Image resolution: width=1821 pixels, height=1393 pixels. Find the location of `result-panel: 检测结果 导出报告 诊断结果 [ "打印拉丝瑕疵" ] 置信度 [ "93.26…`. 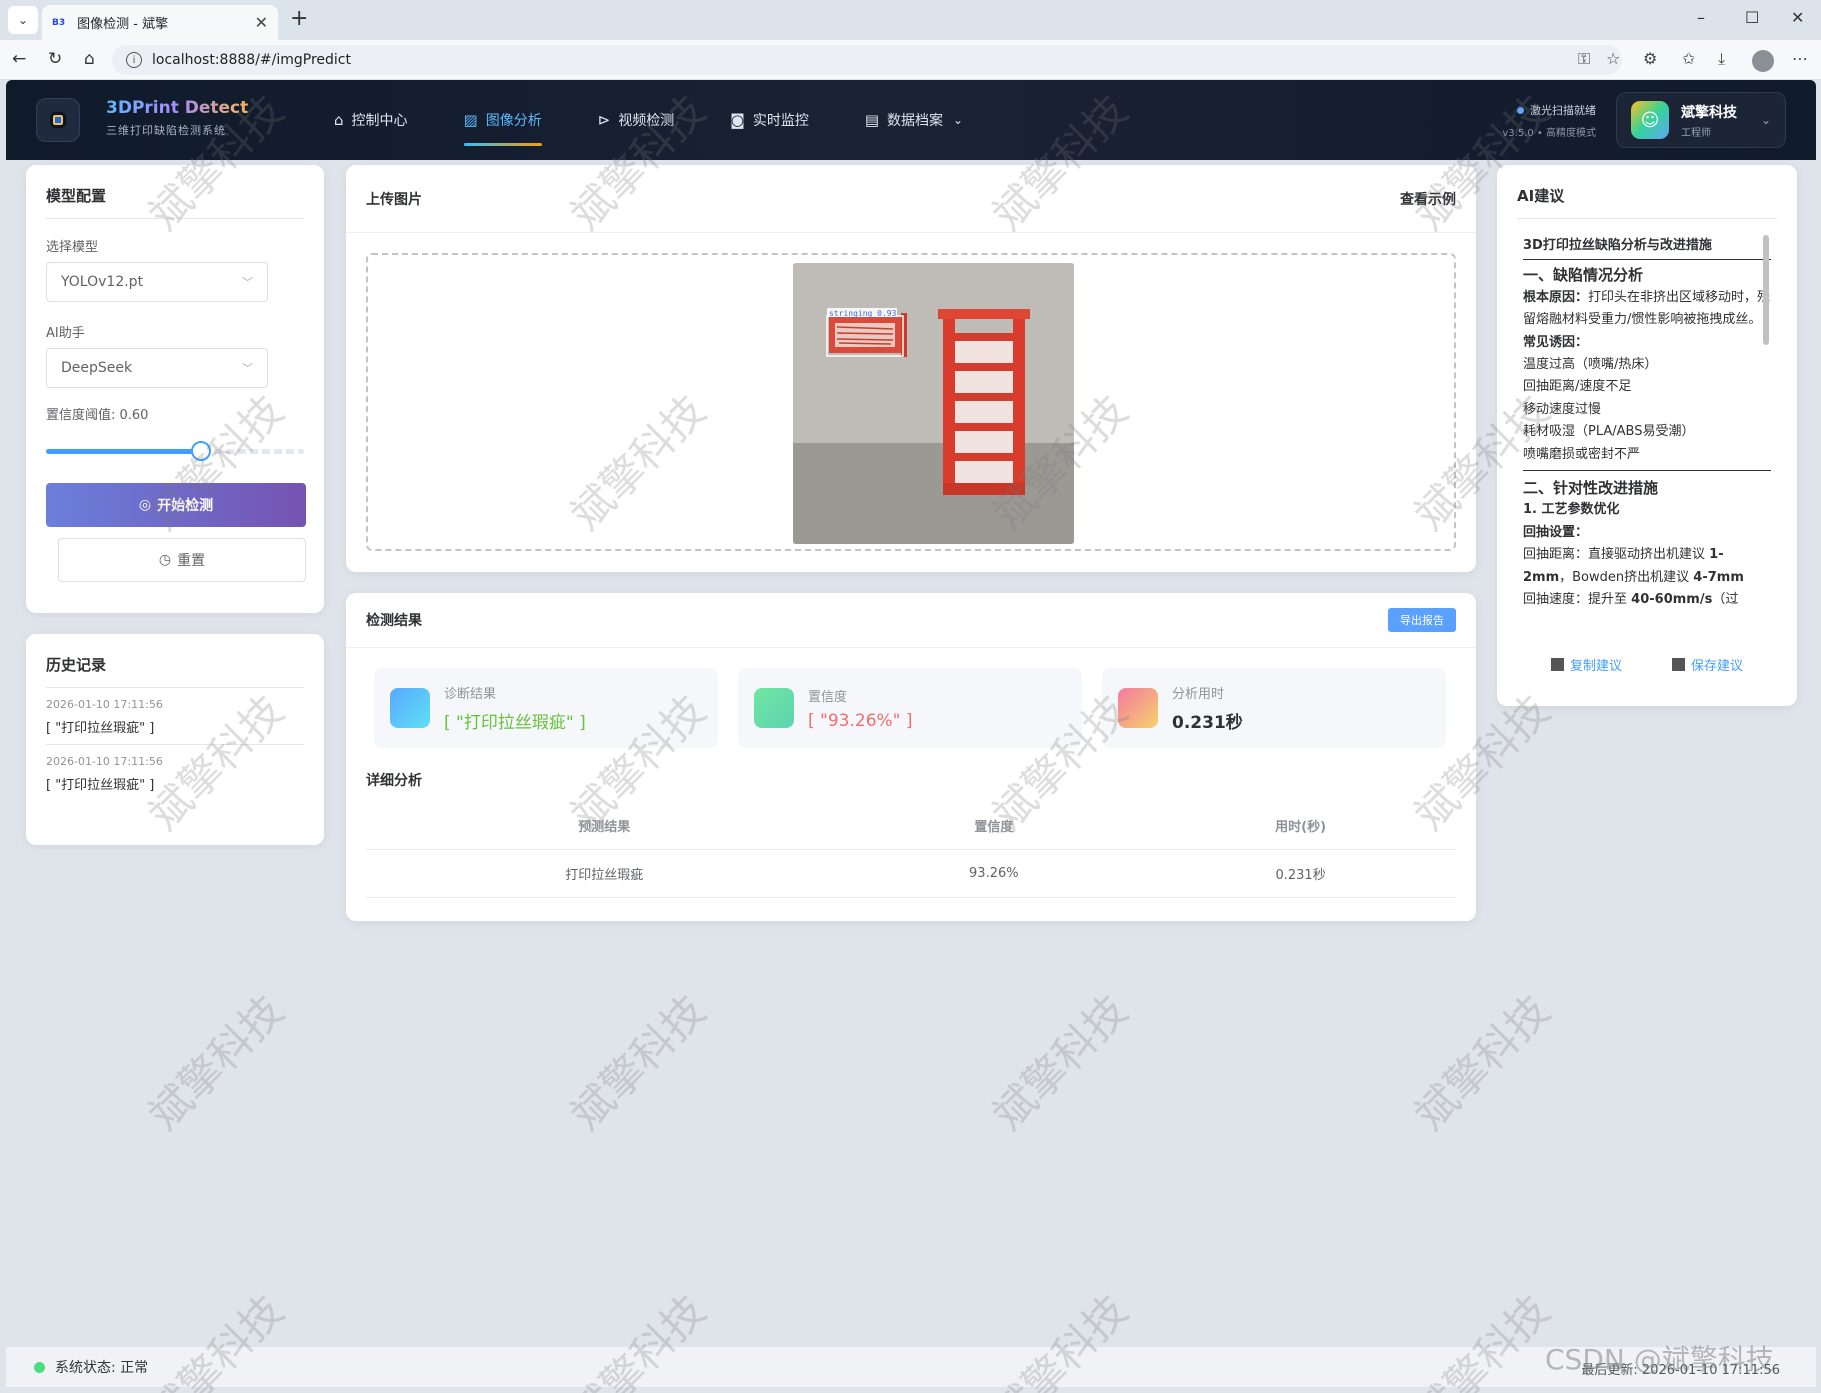

result-panel: 检测结果 导出报告 诊断结果 [ "打印拉丝瑕疵" ] 置信度 [ "93.26… is located at coordinates (911, 757).